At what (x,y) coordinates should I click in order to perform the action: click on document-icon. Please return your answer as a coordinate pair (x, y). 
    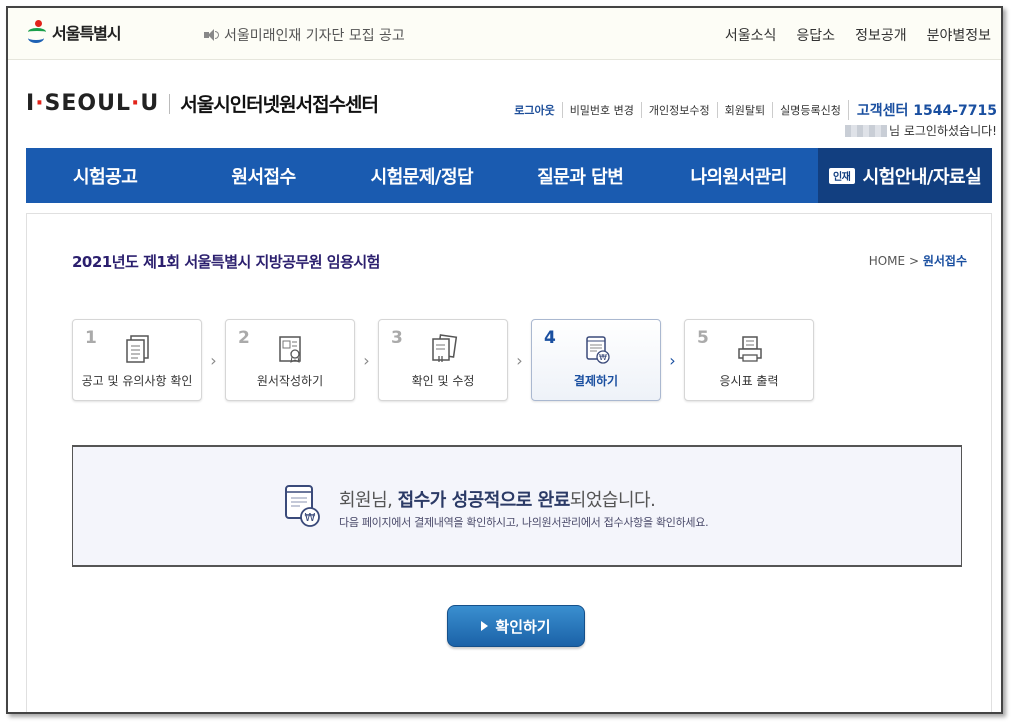
    Looking at the image, I should click on (137, 349).